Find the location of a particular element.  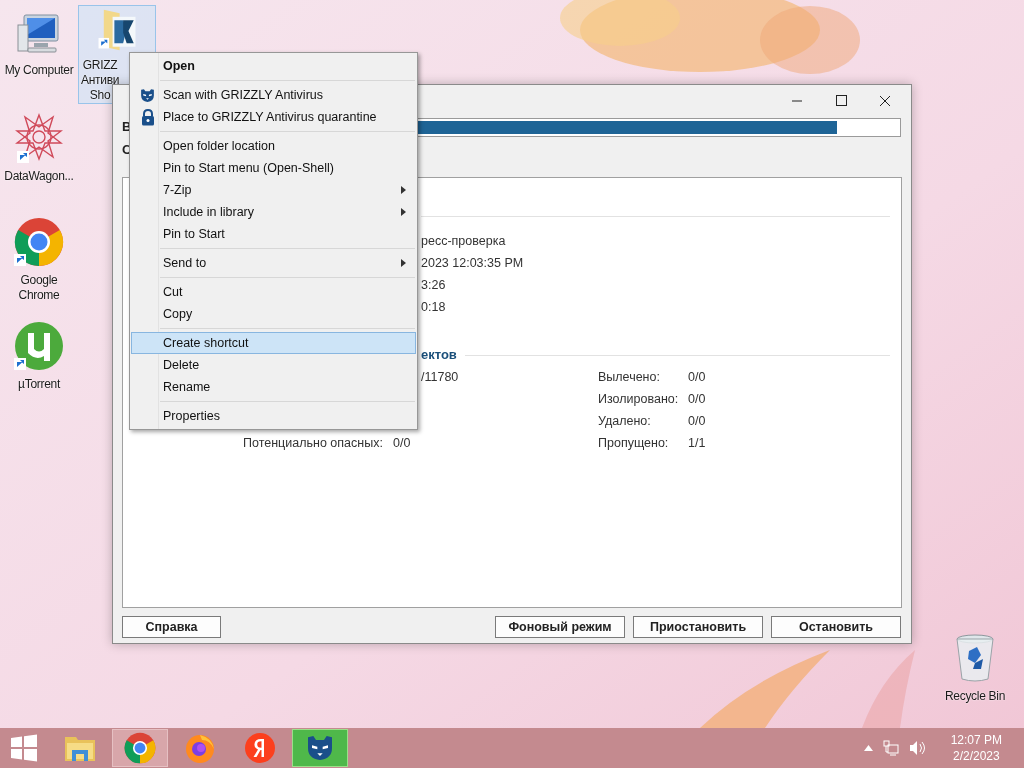

lock-icon is located at coordinates (147, 117).